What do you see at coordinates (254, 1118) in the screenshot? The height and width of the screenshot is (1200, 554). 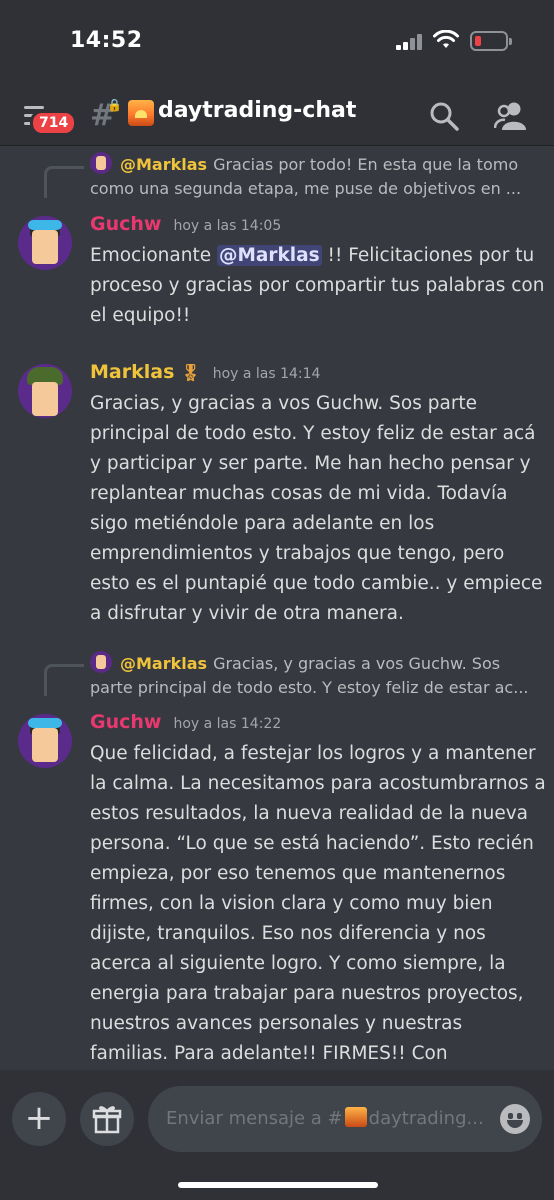 I see `placeholder-text: Enviar mensaje a #` at bounding box center [254, 1118].